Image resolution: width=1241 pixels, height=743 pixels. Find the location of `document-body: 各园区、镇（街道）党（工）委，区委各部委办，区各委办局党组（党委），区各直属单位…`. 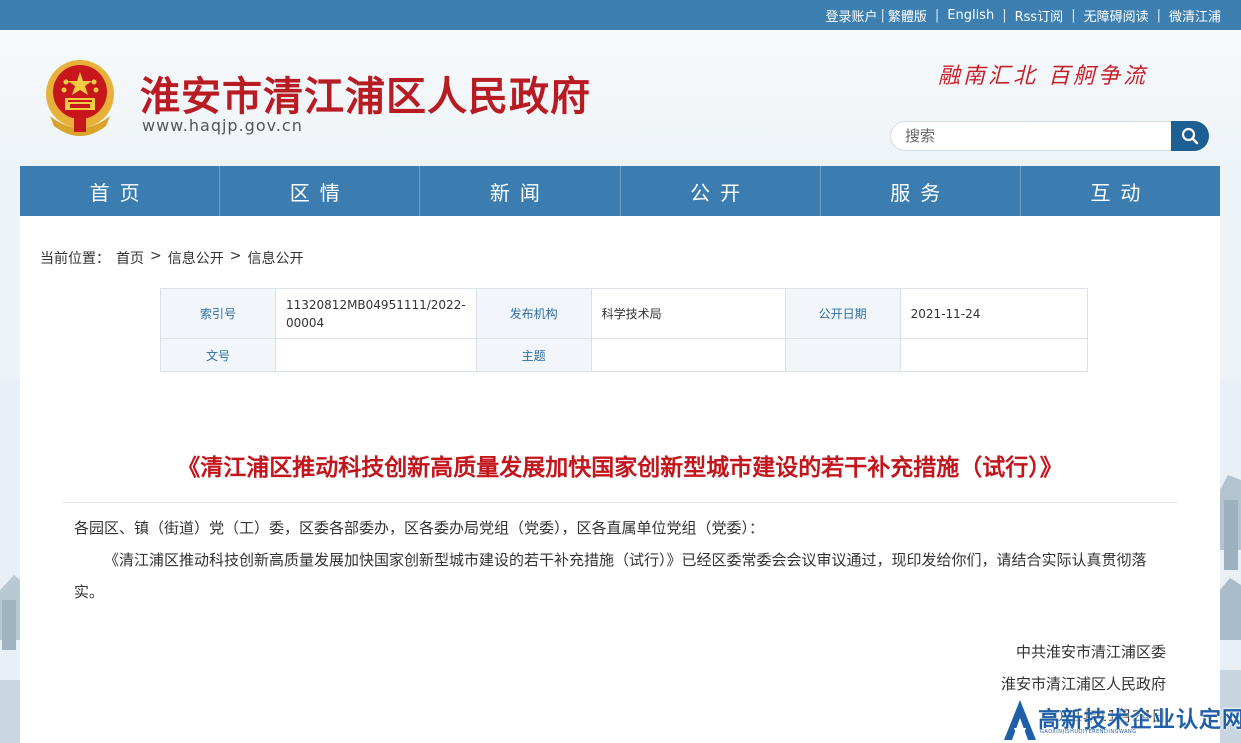

document-body: 各园区、镇（街道）党（工）委，区委各部委办，区各委办局党组（党委），区各直属单位… is located at coordinates (620, 560).